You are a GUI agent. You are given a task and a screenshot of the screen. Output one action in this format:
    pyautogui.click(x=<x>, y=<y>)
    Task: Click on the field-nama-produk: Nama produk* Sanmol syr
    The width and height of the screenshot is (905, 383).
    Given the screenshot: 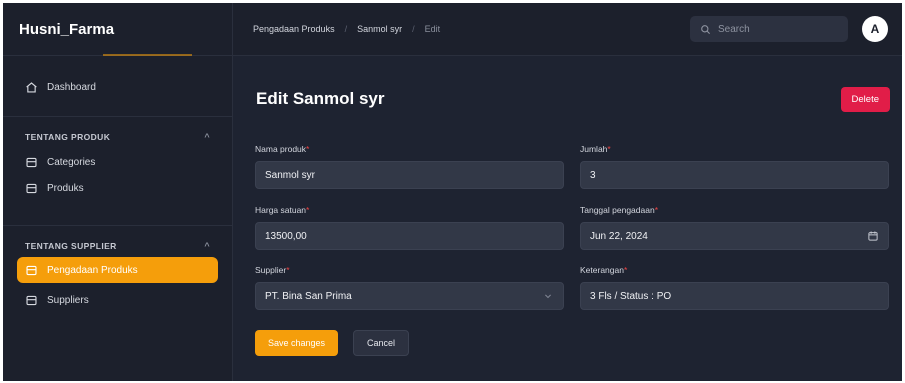 What is the action you would take?
    pyautogui.click(x=409, y=166)
    